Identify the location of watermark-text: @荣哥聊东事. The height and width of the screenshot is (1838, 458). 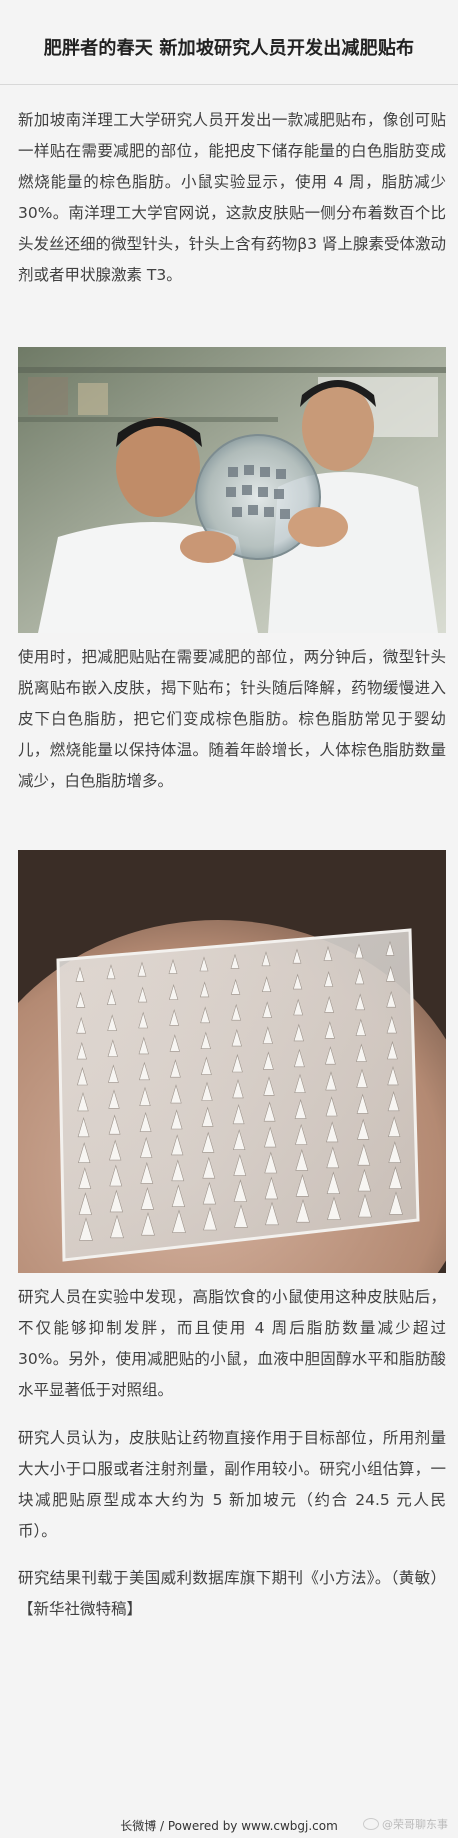
(415, 1824).